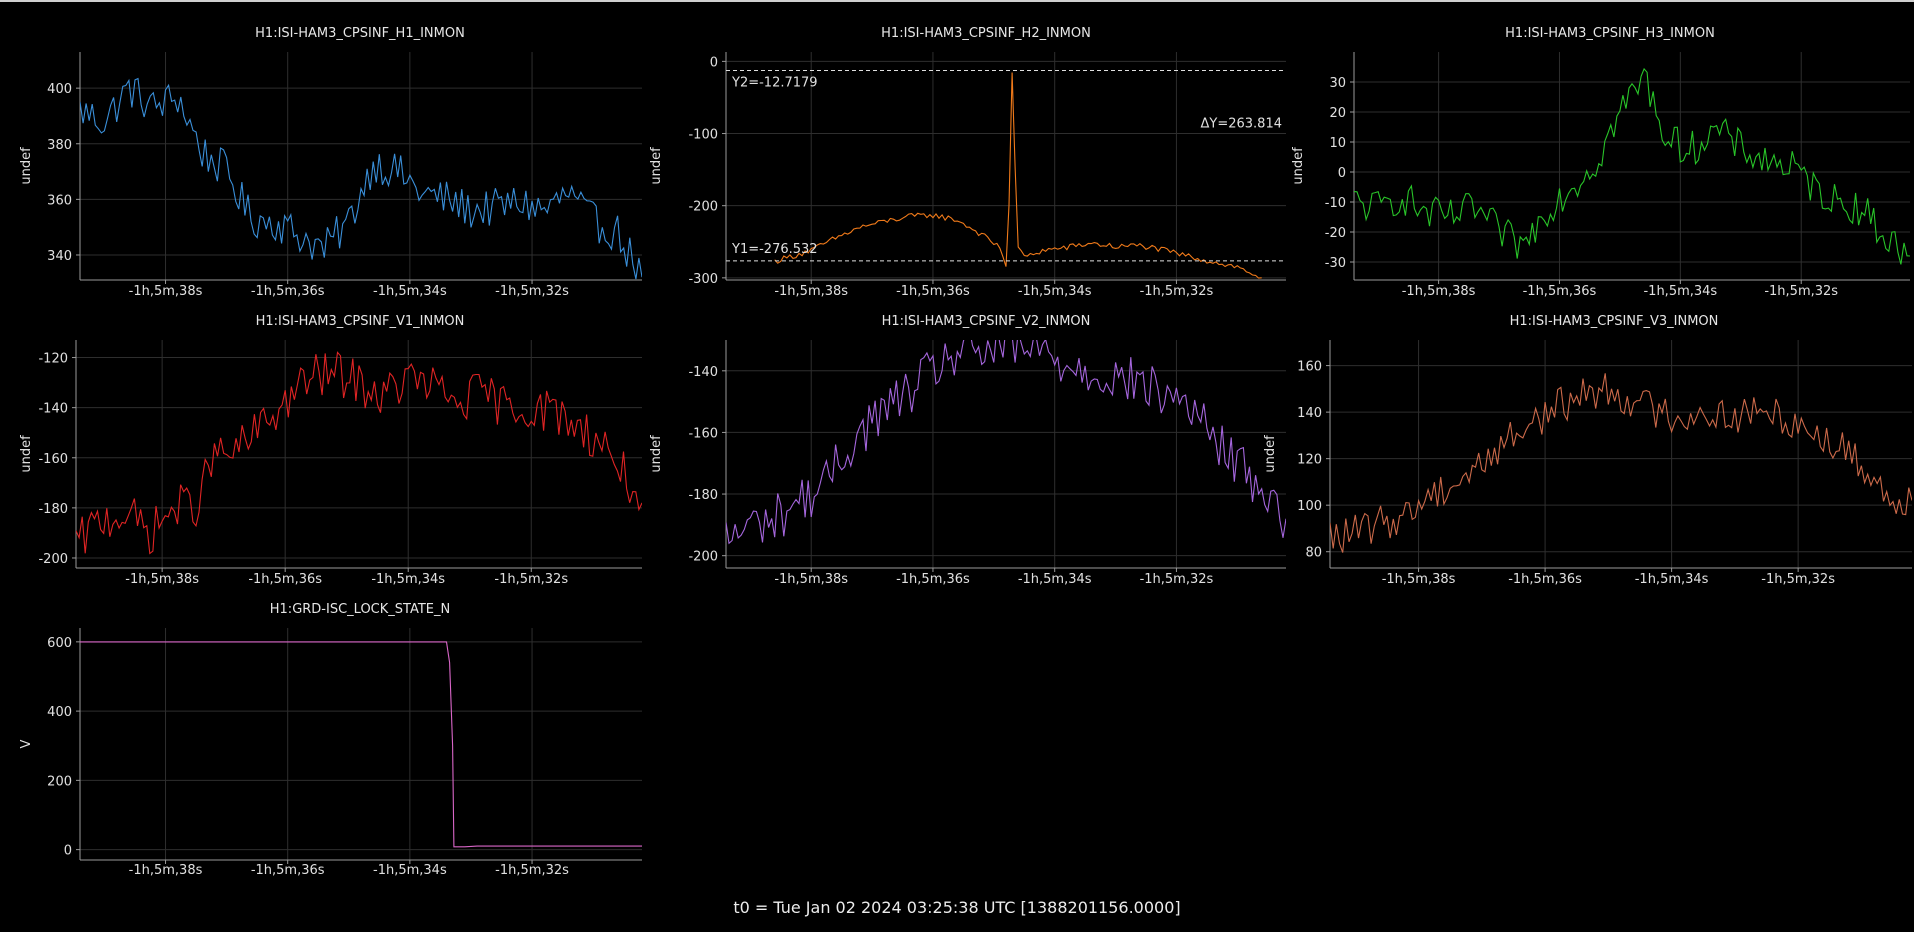  I want to click on chart-title: H1:ISI-HAM3_CPSINF_V2_INMON, so click(986, 321).